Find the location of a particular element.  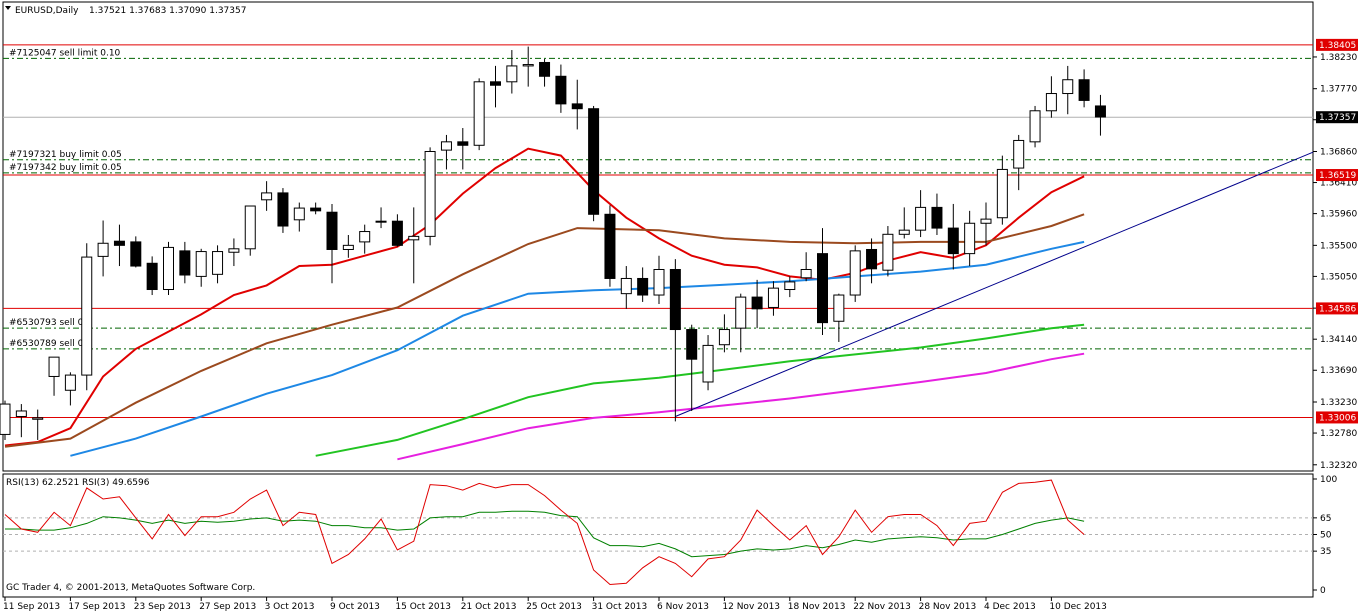

rsi-tick-label: 65 is located at coordinates (1325, 519).